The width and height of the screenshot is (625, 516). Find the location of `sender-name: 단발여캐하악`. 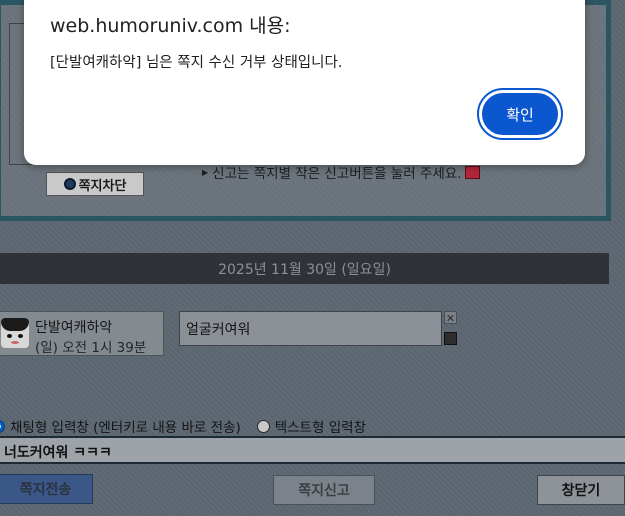

sender-name: 단발여캐하악 is located at coordinates (74, 328).